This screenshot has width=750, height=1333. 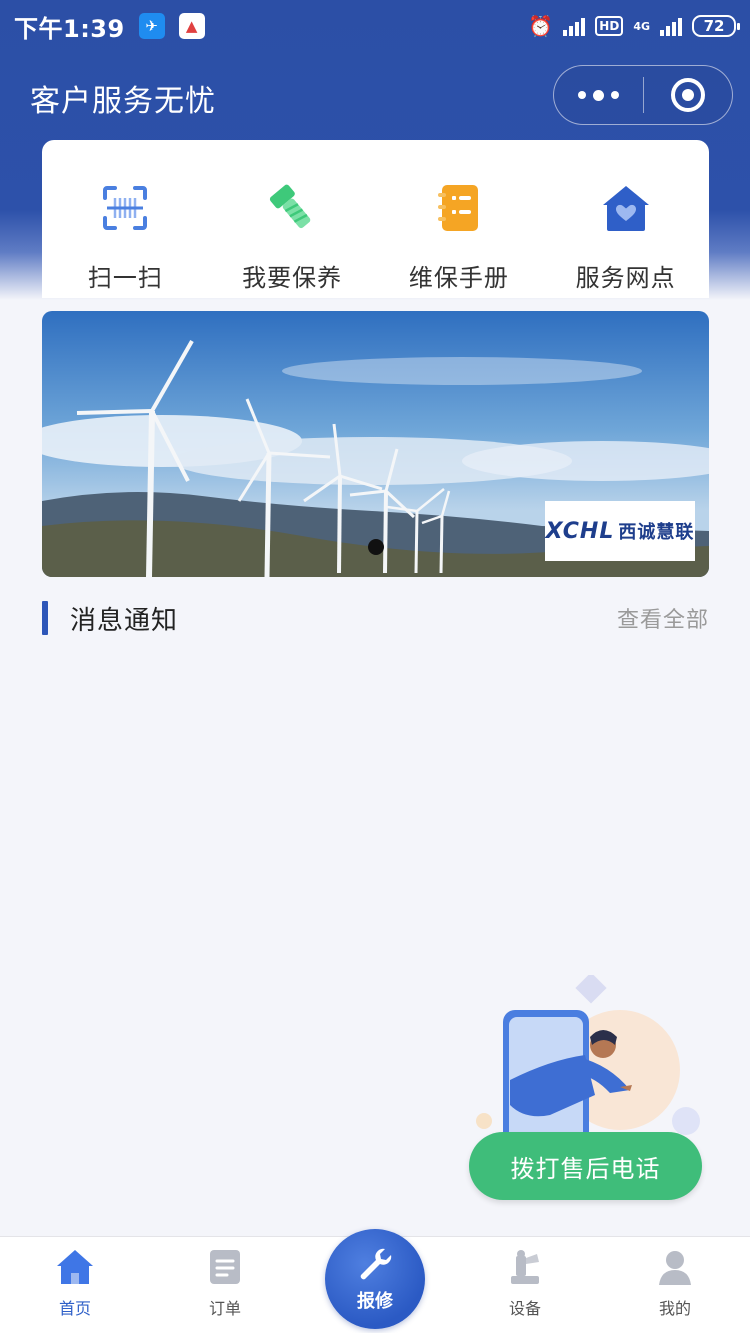 What do you see at coordinates (125, 239) in the screenshot?
I see `quick-item-scan: 扫一扫` at bounding box center [125, 239].